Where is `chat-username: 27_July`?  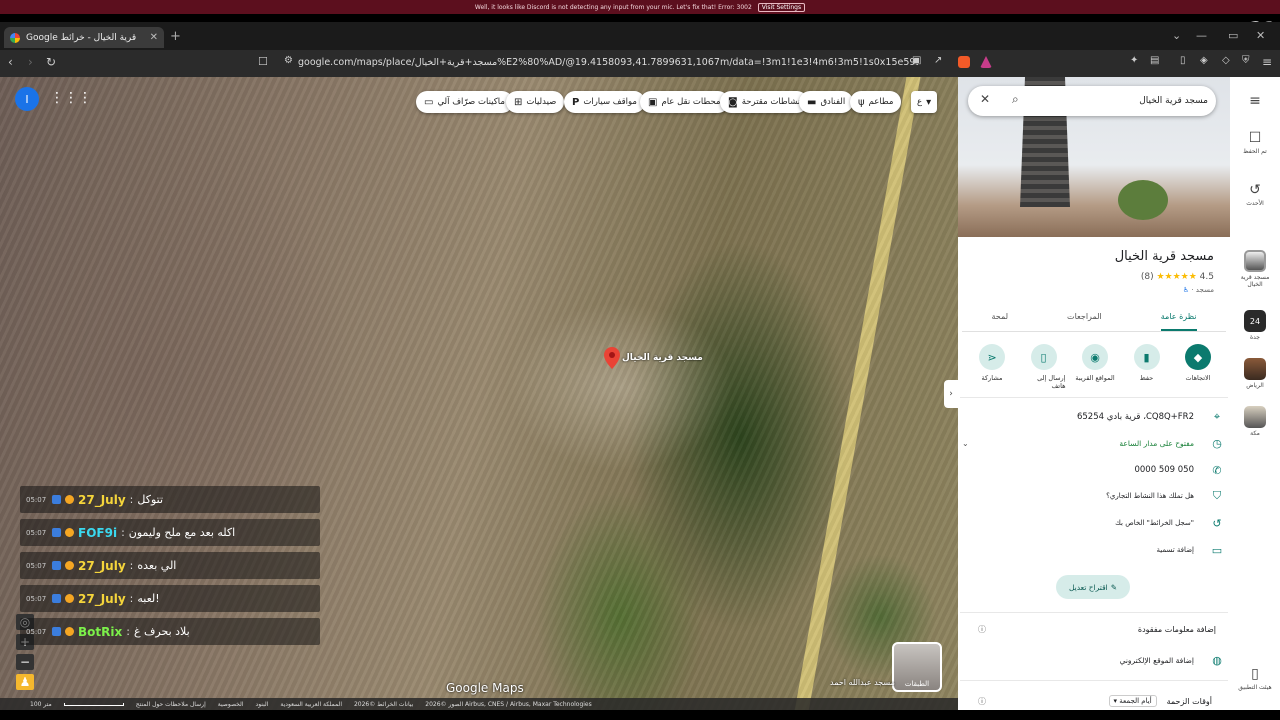
chat-username: 27_July is located at coordinates (102, 565).